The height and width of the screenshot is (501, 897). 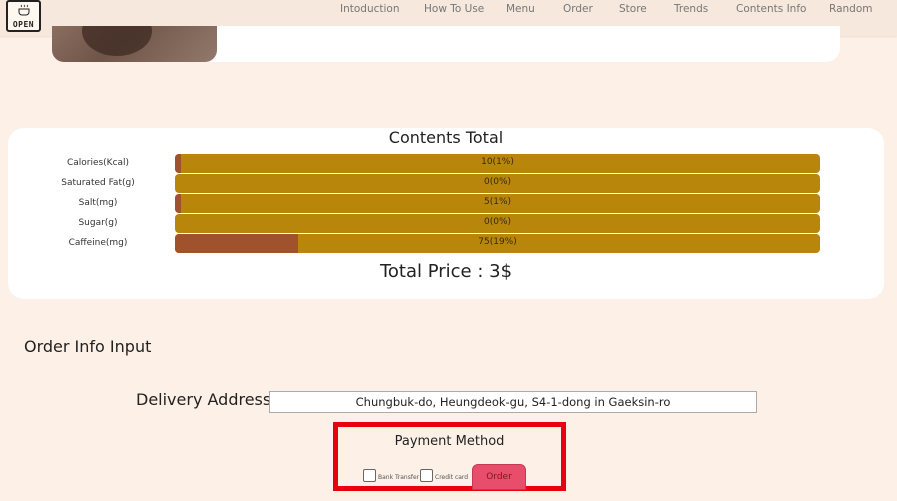 What do you see at coordinates (98, 203) in the screenshot?
I see `nutrient-label-salt: Salt(mg)` at bounding box center [98, 203].